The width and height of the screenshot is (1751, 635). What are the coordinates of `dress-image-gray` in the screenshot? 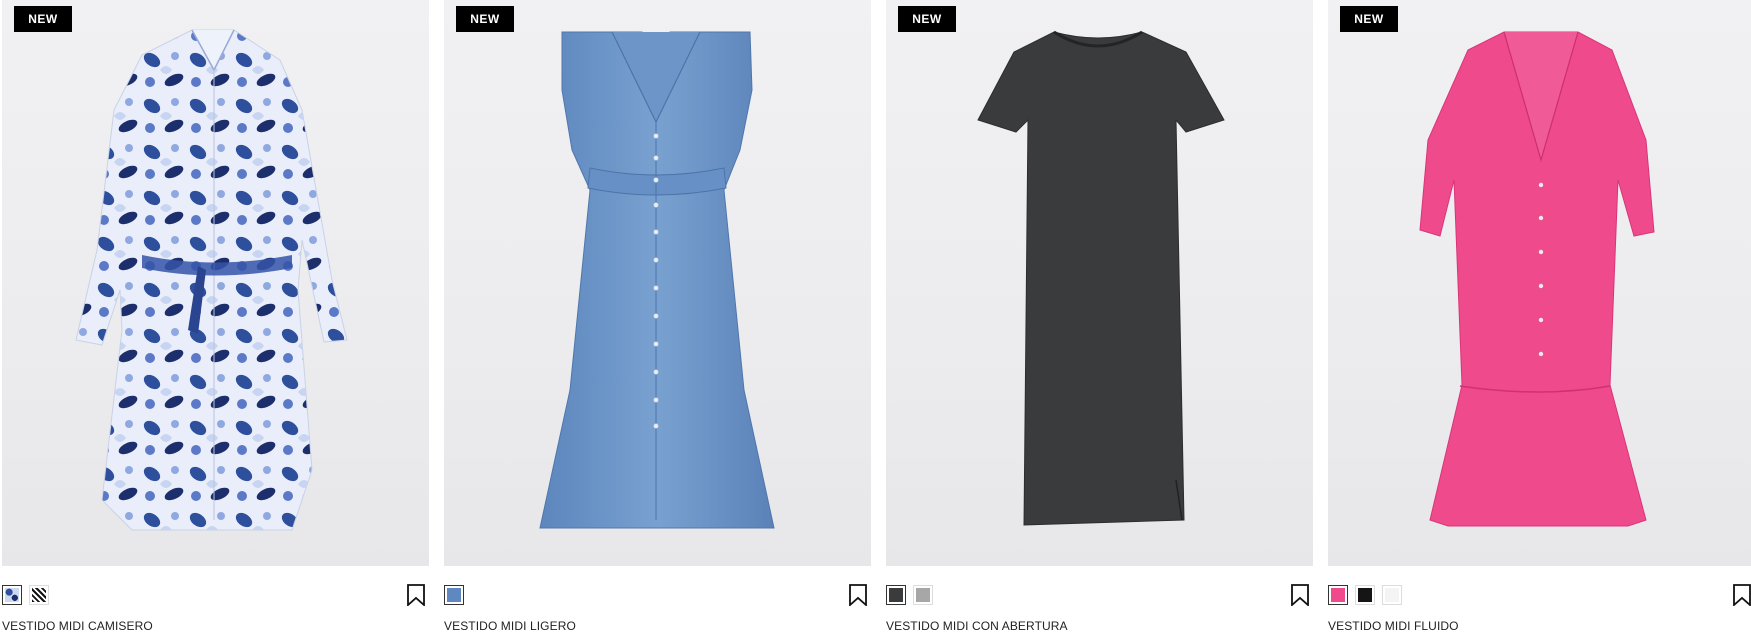 It's located at (1101, 278).